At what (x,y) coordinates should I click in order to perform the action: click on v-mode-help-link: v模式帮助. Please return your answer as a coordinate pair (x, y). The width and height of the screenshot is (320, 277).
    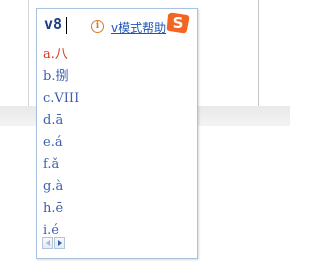
    Looking at the image, I should click on (138, 27).